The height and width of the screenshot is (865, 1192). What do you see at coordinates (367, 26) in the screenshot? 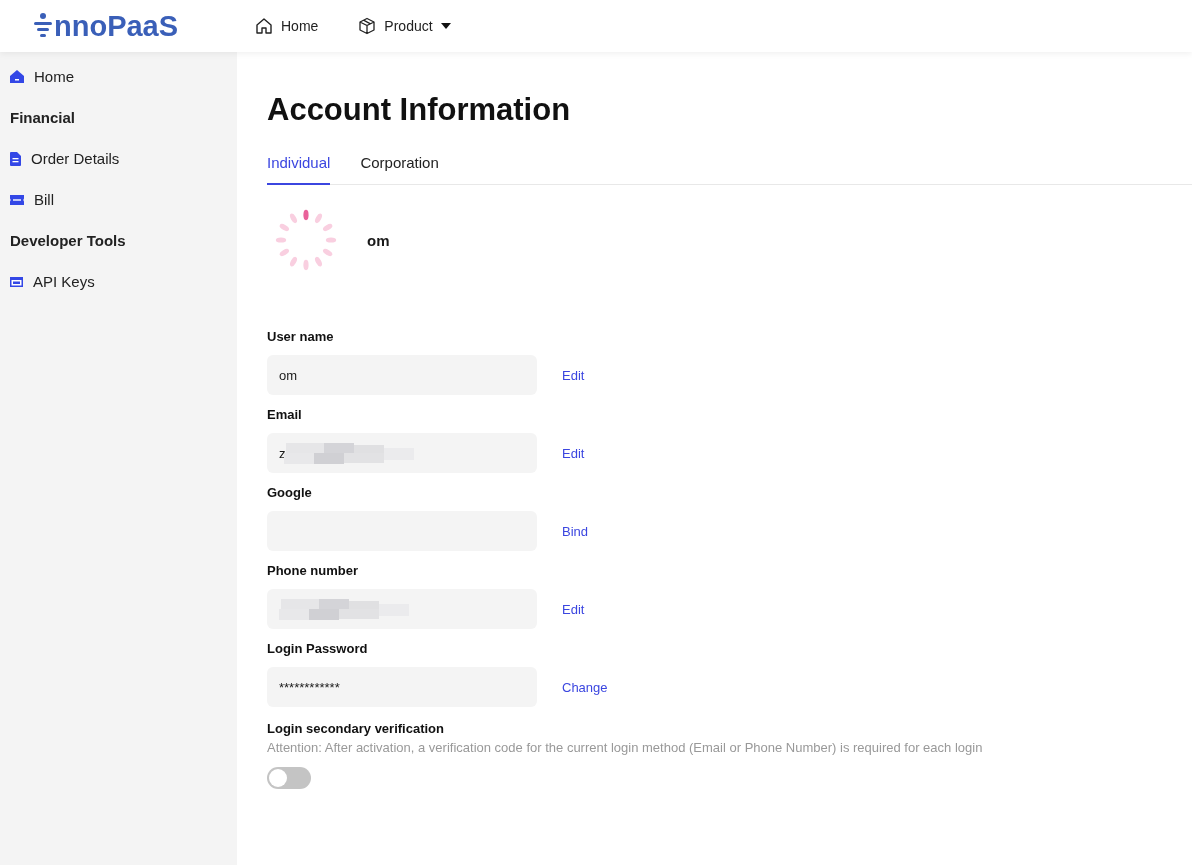
I see `box-icon` at bounding box center [367, 26].